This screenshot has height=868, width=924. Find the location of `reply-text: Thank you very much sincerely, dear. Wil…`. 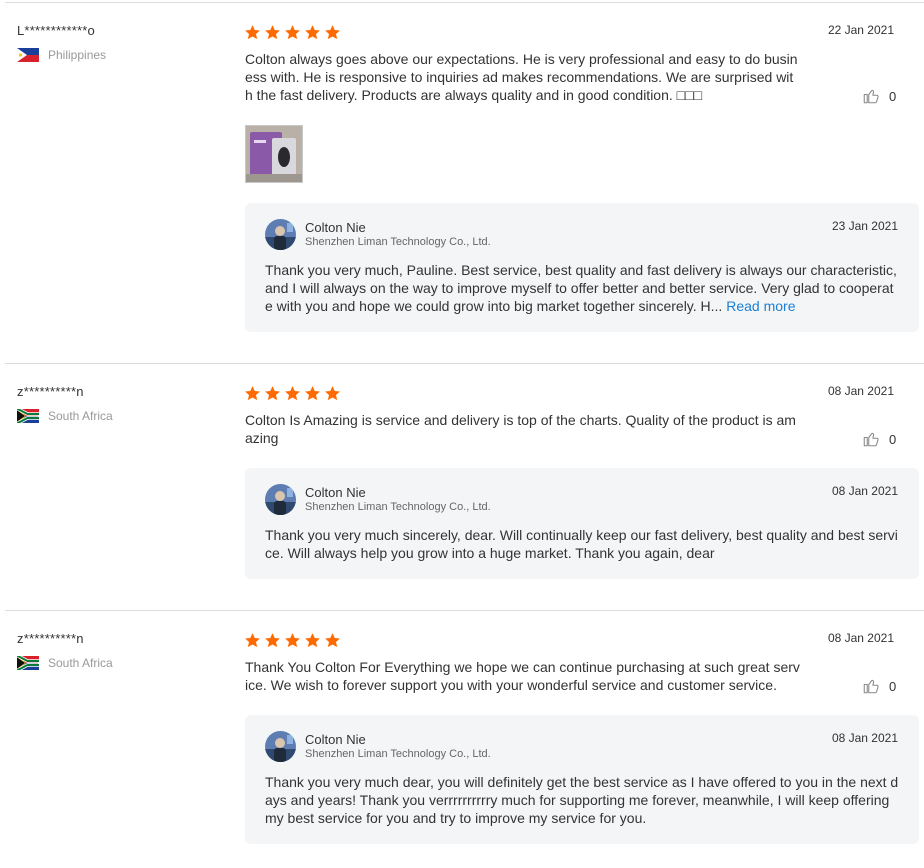

reply-text: Thank you very much sincerely, dear. Wil… is located at coordinates (581, 544).